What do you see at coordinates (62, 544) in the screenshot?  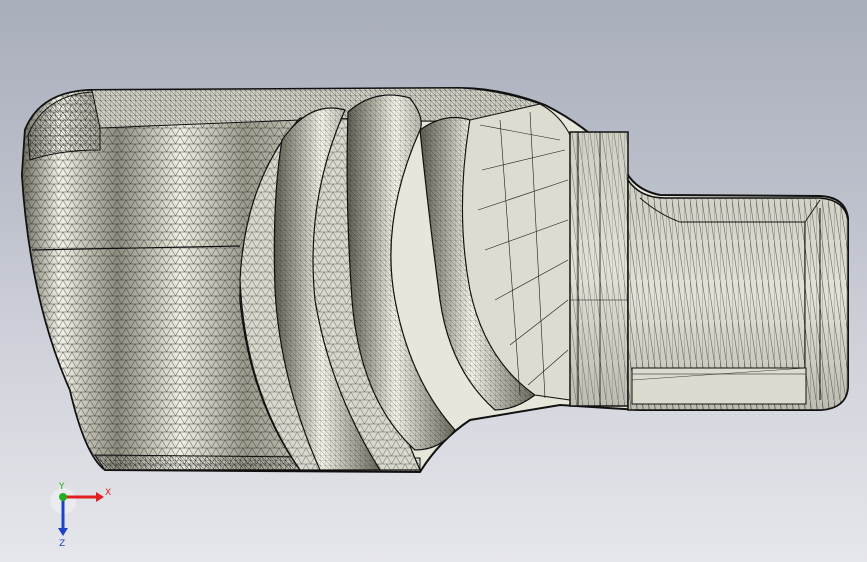 I see `z-axis-label: Z` at bounding box center [62, 544].